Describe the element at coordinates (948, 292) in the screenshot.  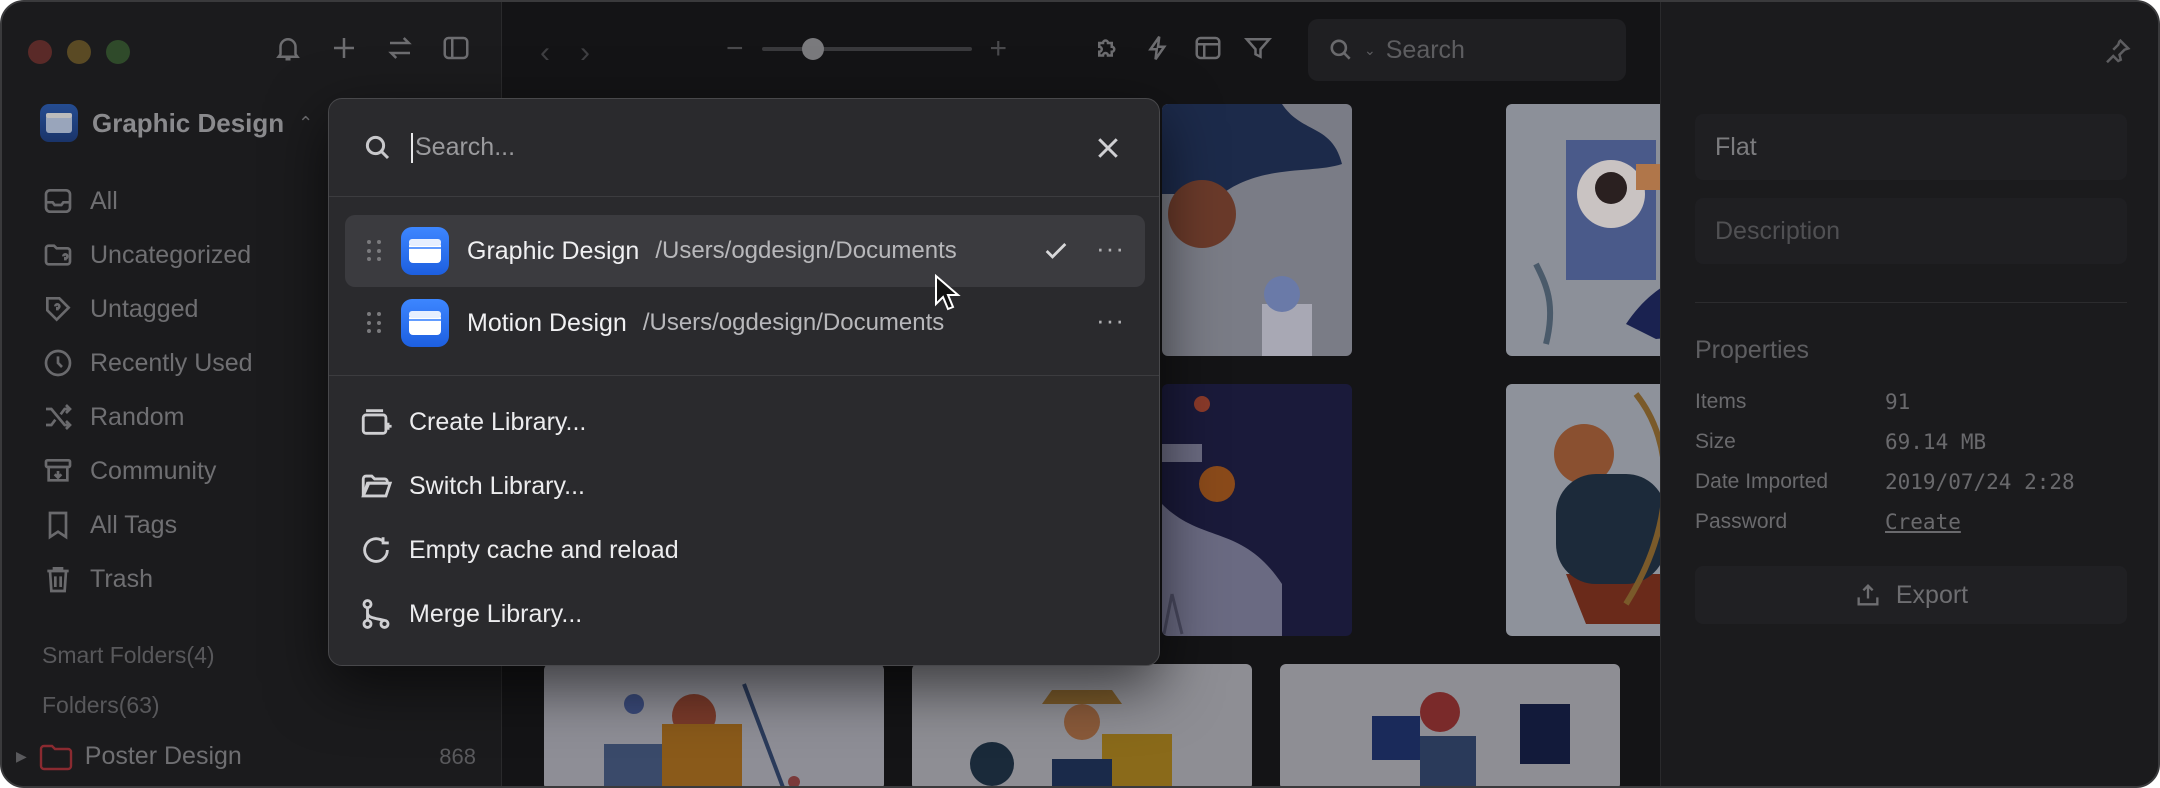
I see `mouse-cursor-icon` at that location.